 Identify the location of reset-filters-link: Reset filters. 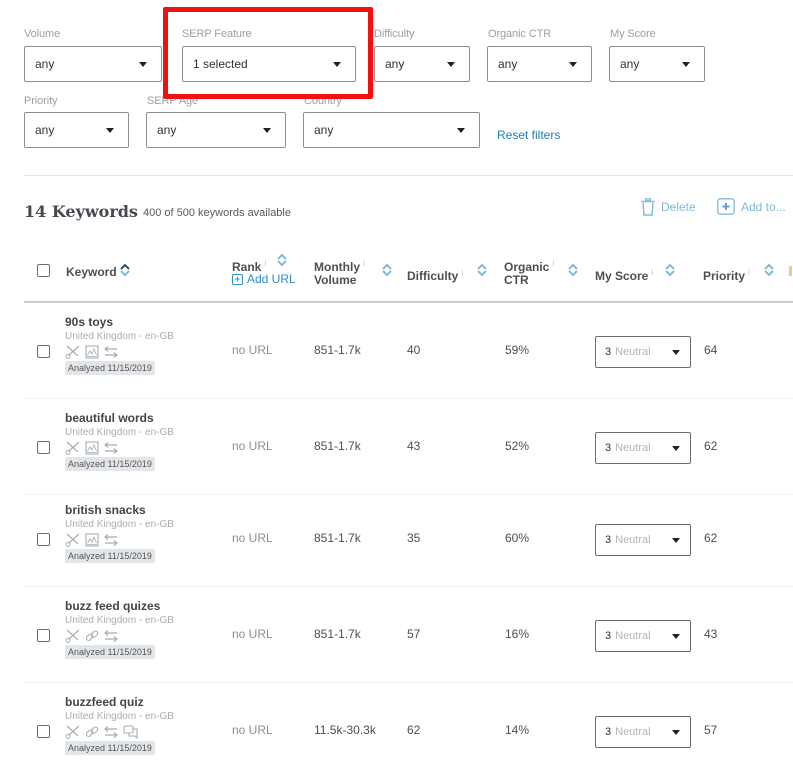
(528, 135).